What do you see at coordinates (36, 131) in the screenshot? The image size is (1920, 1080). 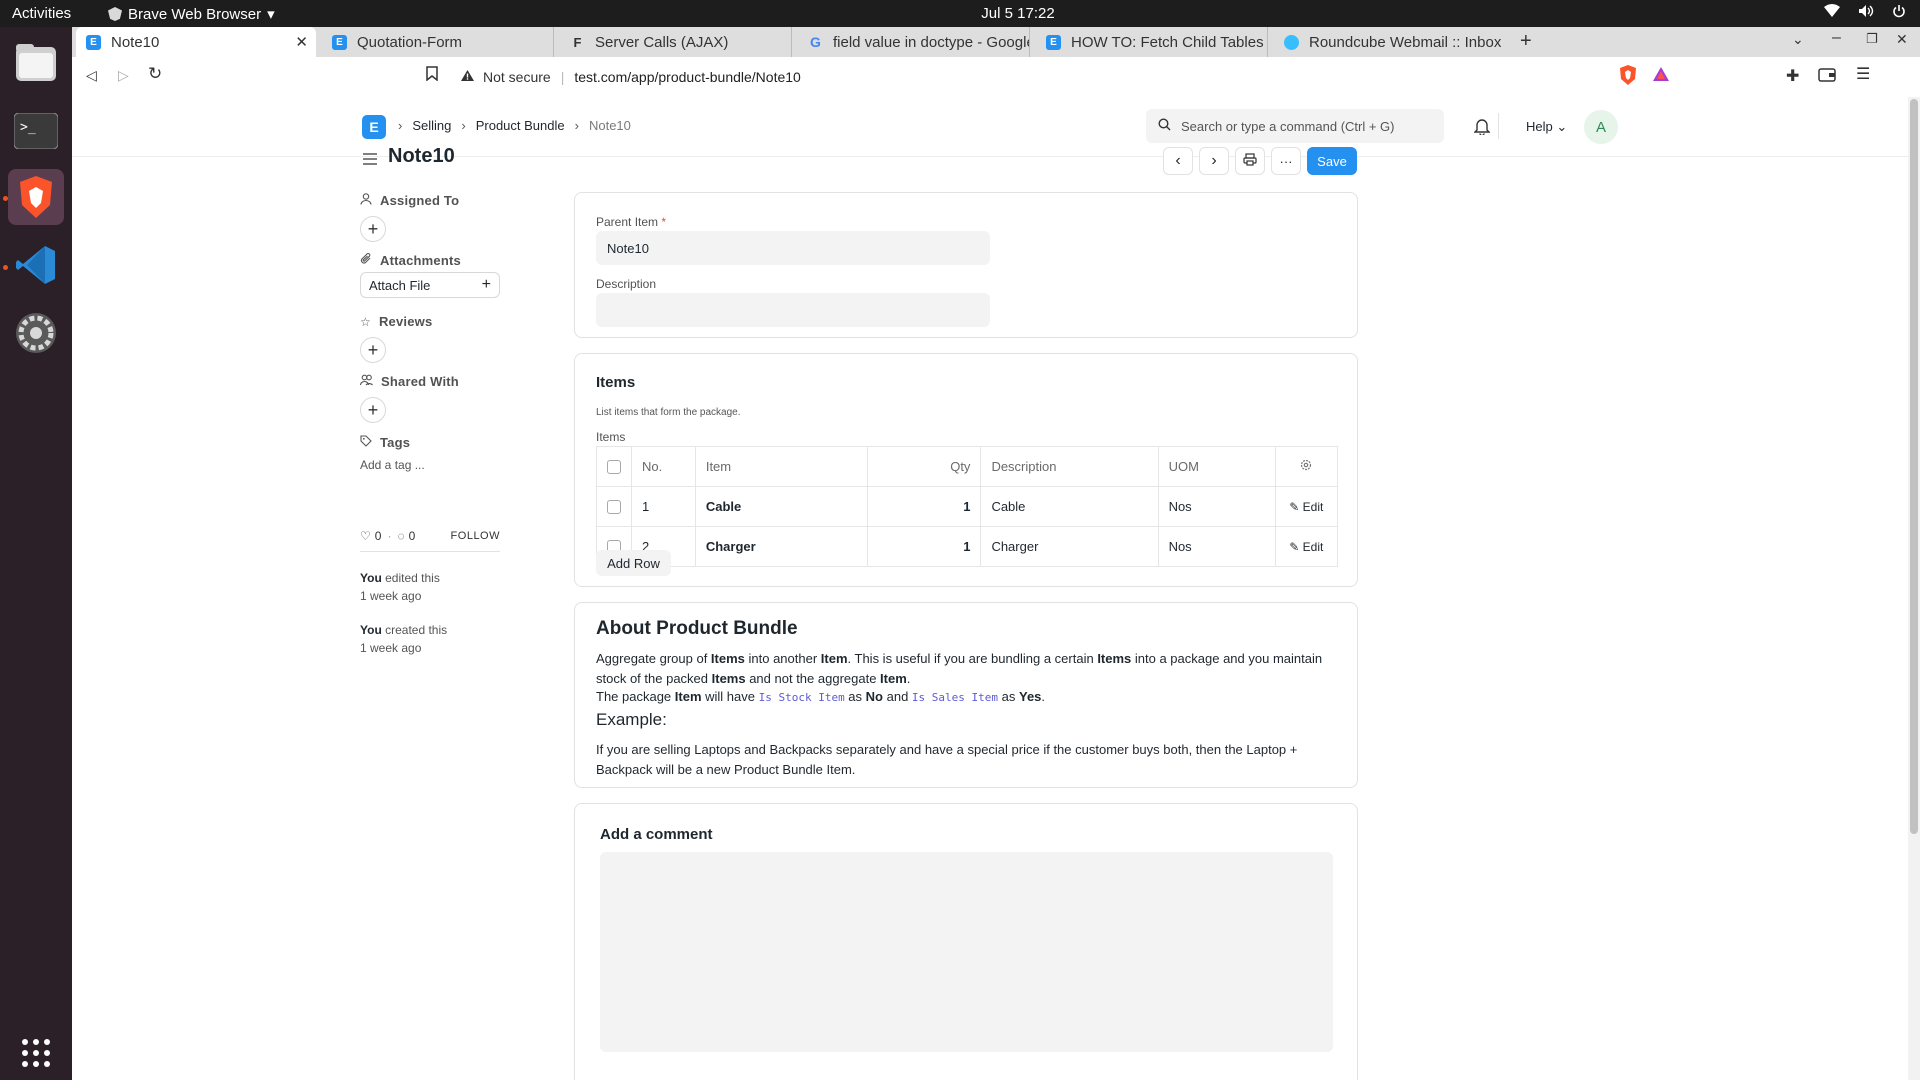 I see `terminal-icon: >_` at bounding box center [36, 131].